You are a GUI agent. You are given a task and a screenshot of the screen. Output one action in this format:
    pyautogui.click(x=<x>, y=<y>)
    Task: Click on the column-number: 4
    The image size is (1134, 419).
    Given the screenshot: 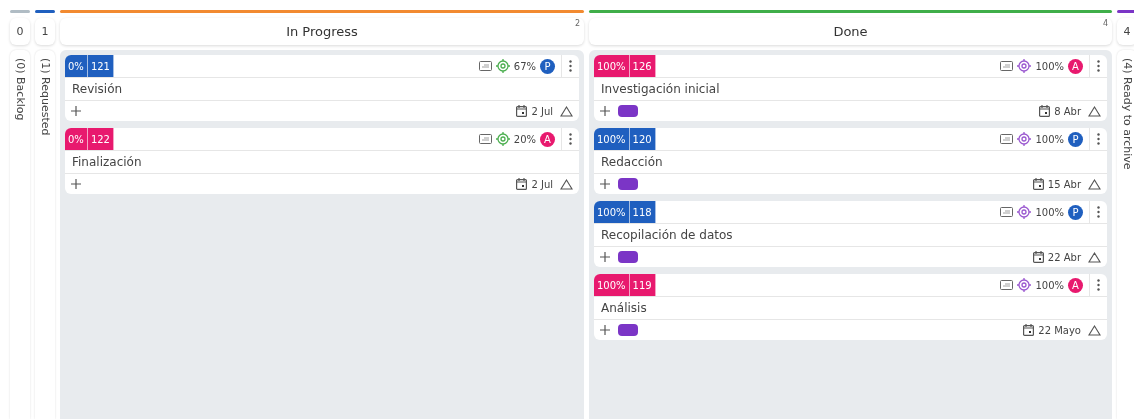 What is the action you would take?
    pyautogui.click(x=1127, y=31)
    